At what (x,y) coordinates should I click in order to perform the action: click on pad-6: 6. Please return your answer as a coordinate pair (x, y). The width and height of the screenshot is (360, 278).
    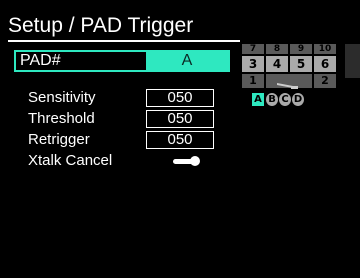
    Looking at the image, I should click on (325, 64).